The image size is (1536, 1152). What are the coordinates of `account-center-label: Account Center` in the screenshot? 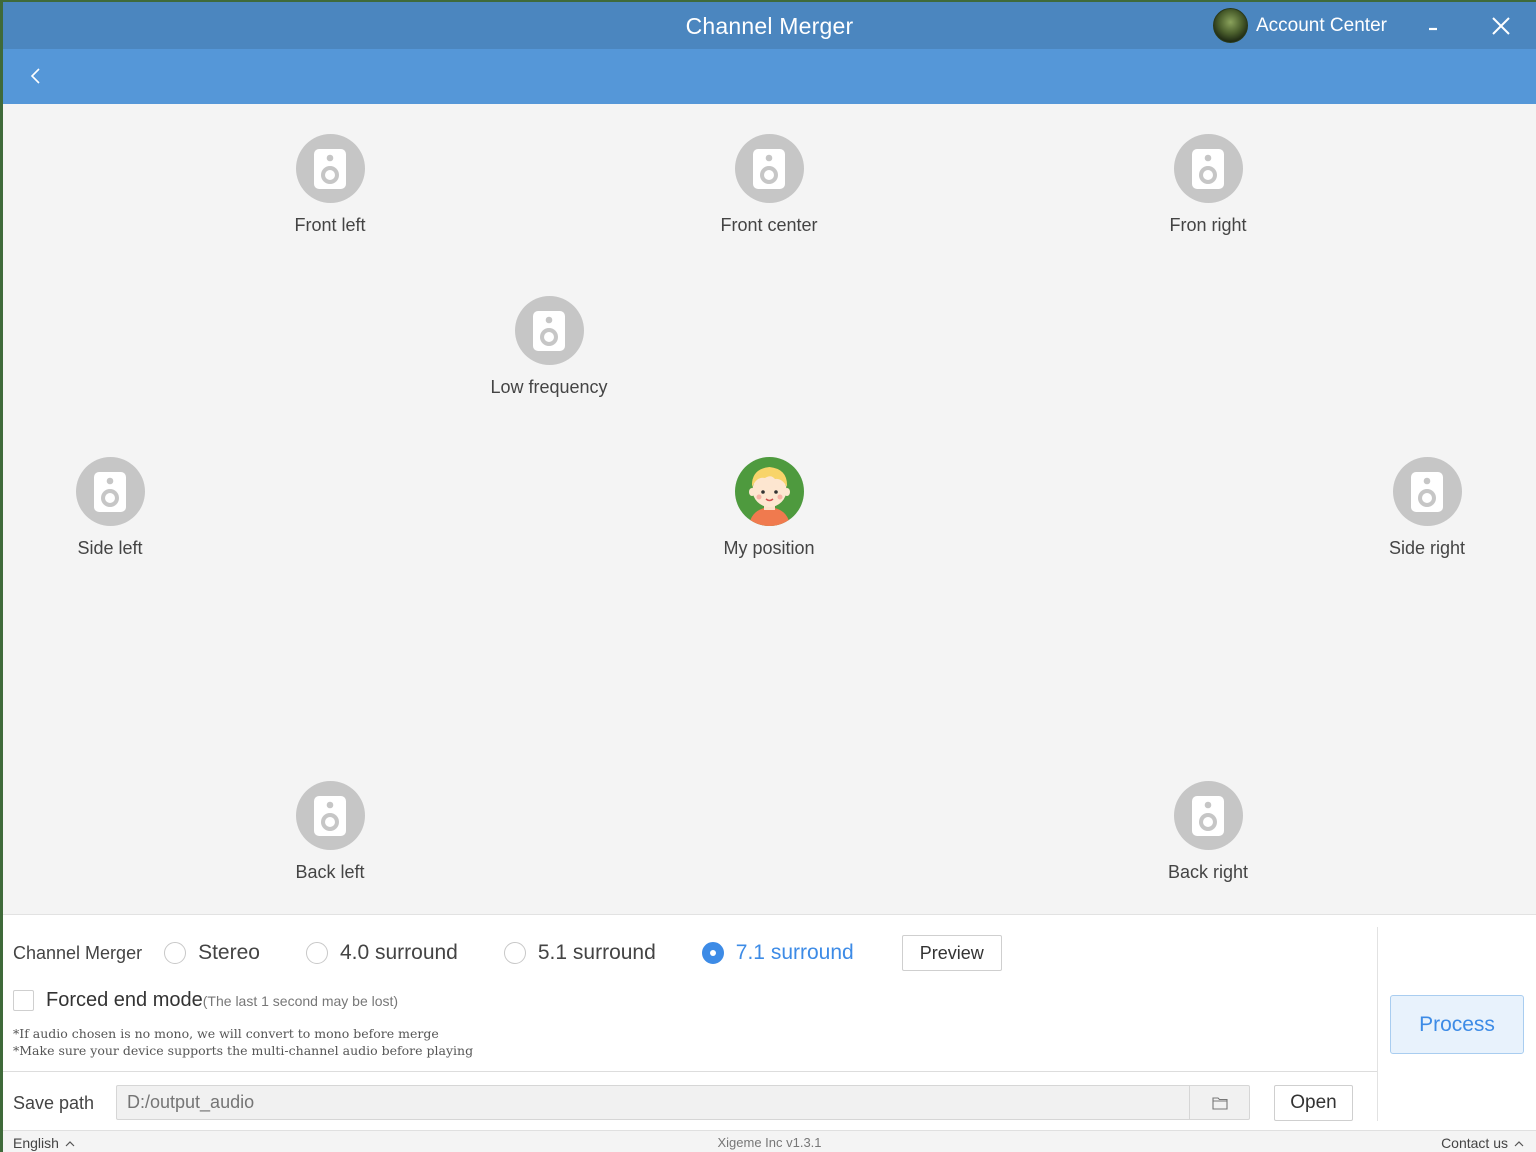 It's located at (1321, 25).